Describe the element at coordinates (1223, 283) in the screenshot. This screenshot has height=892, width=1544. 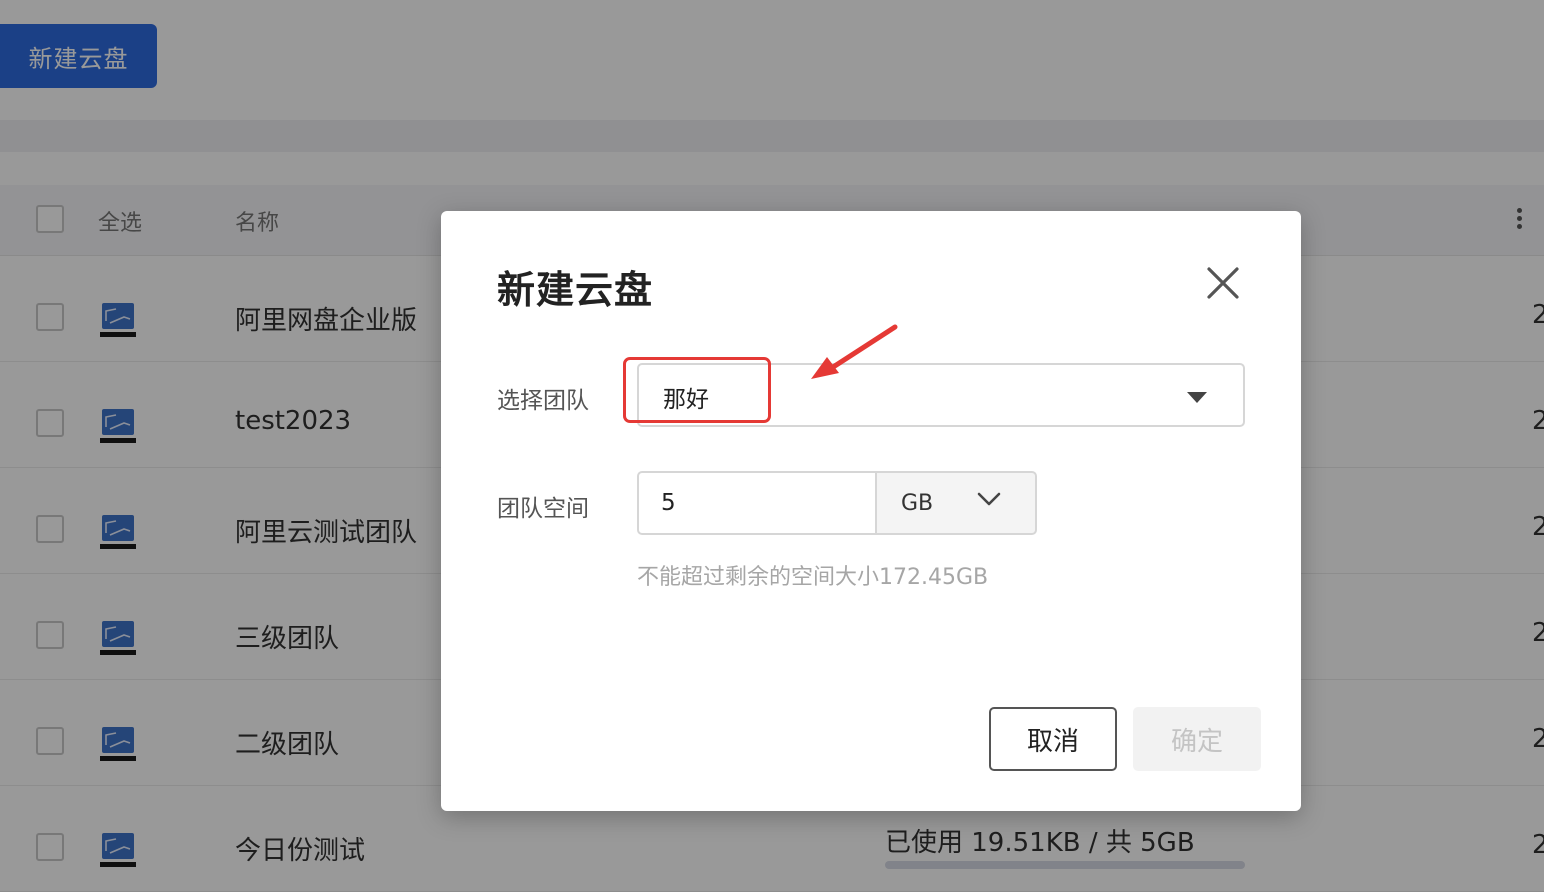
I see `close-icon` at that location.